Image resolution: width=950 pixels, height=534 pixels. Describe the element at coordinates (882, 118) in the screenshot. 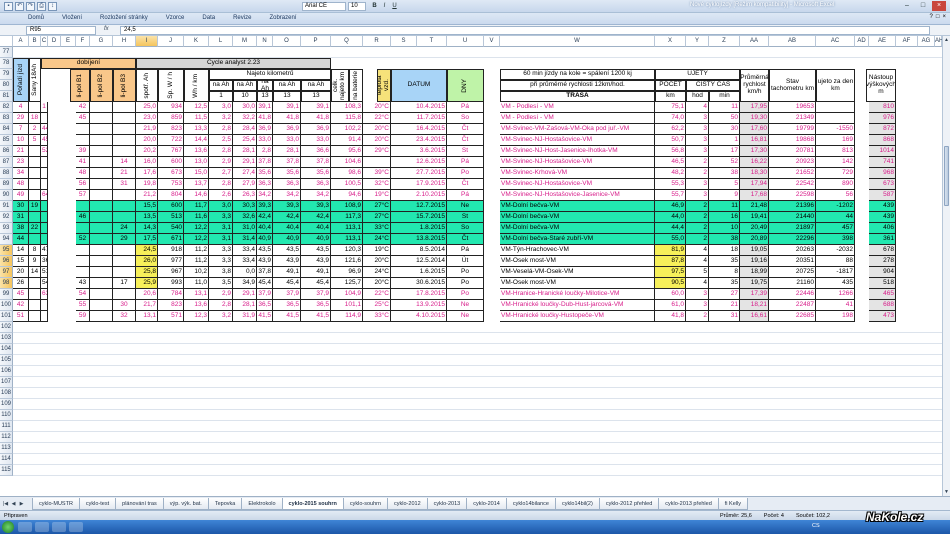

I see `cell-ae: 976` at that location.